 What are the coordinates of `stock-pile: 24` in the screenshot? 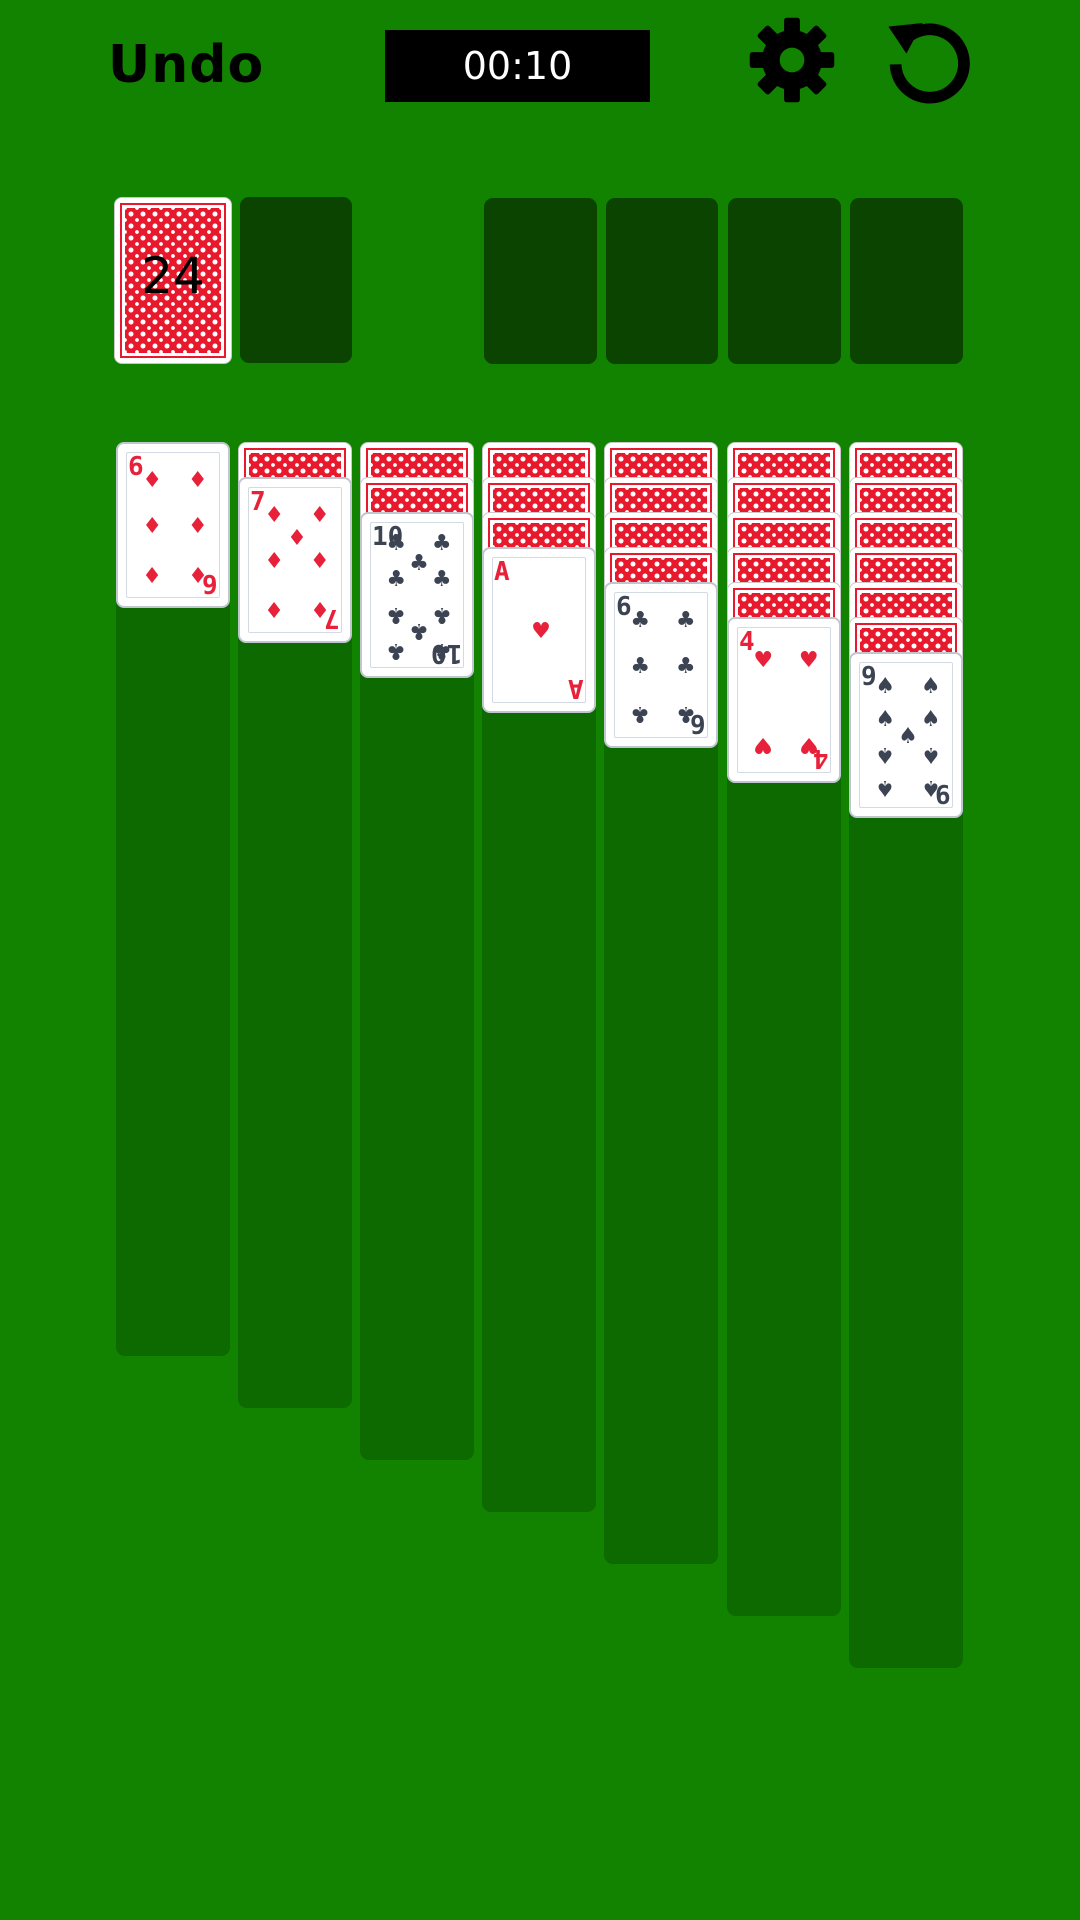 It's located at (173, 280).